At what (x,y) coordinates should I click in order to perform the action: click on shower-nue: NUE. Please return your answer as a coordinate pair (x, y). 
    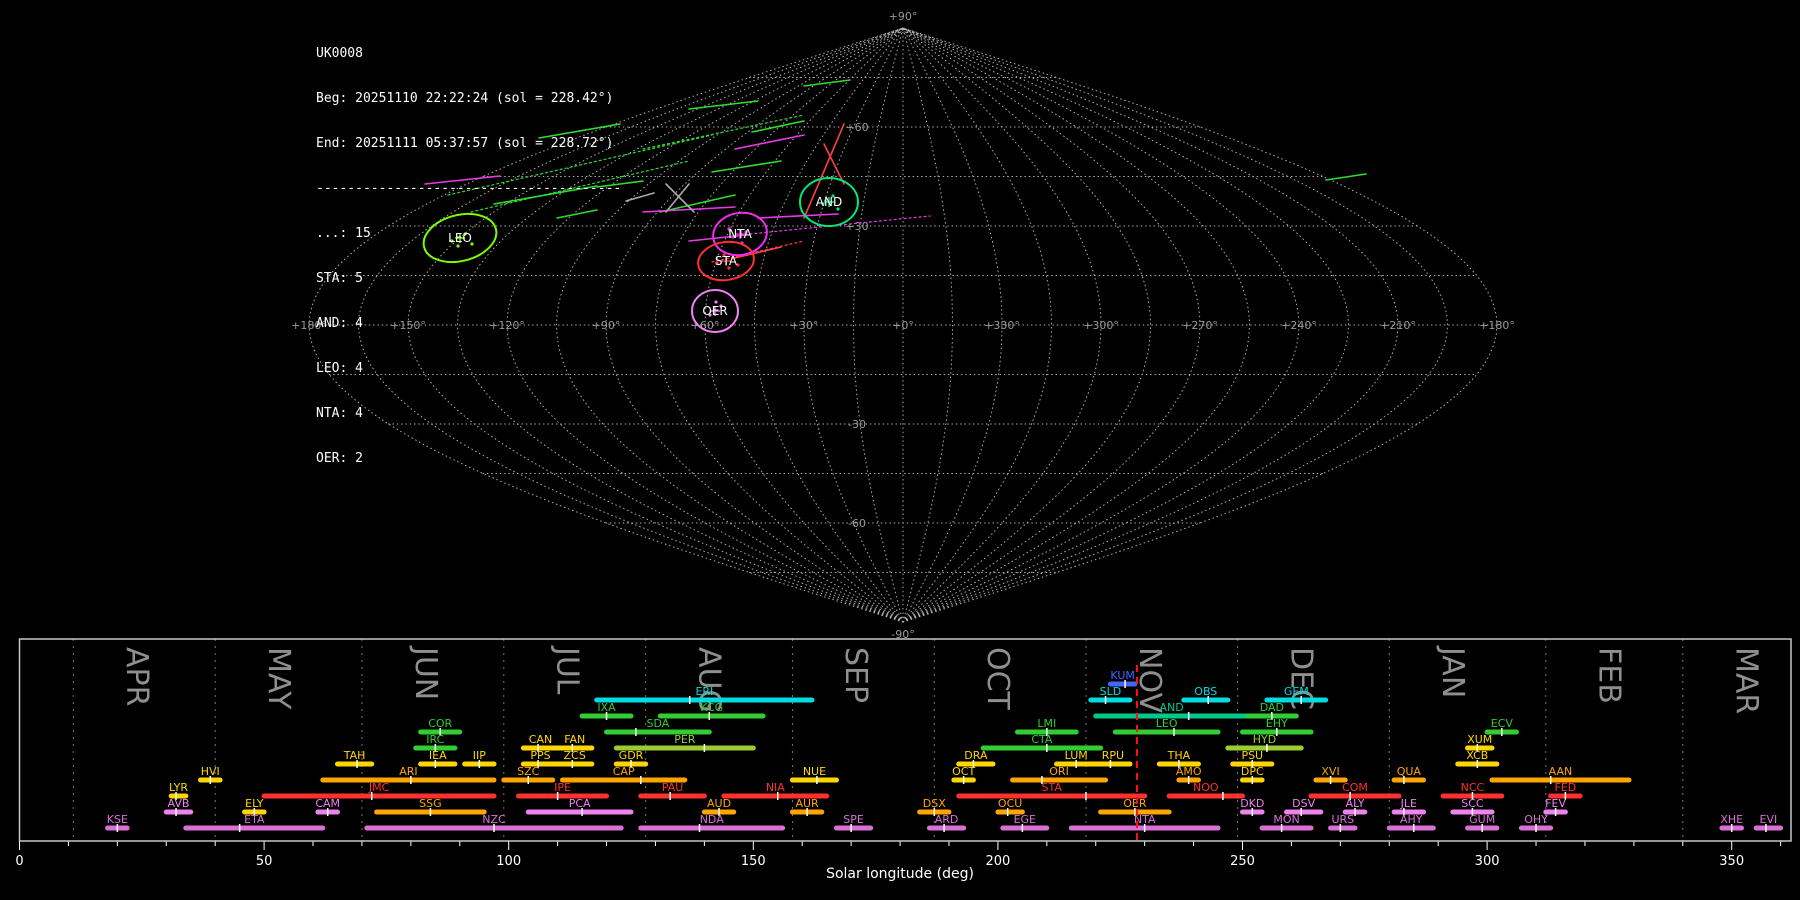
    Looking at the image, I should click on (814, 774).